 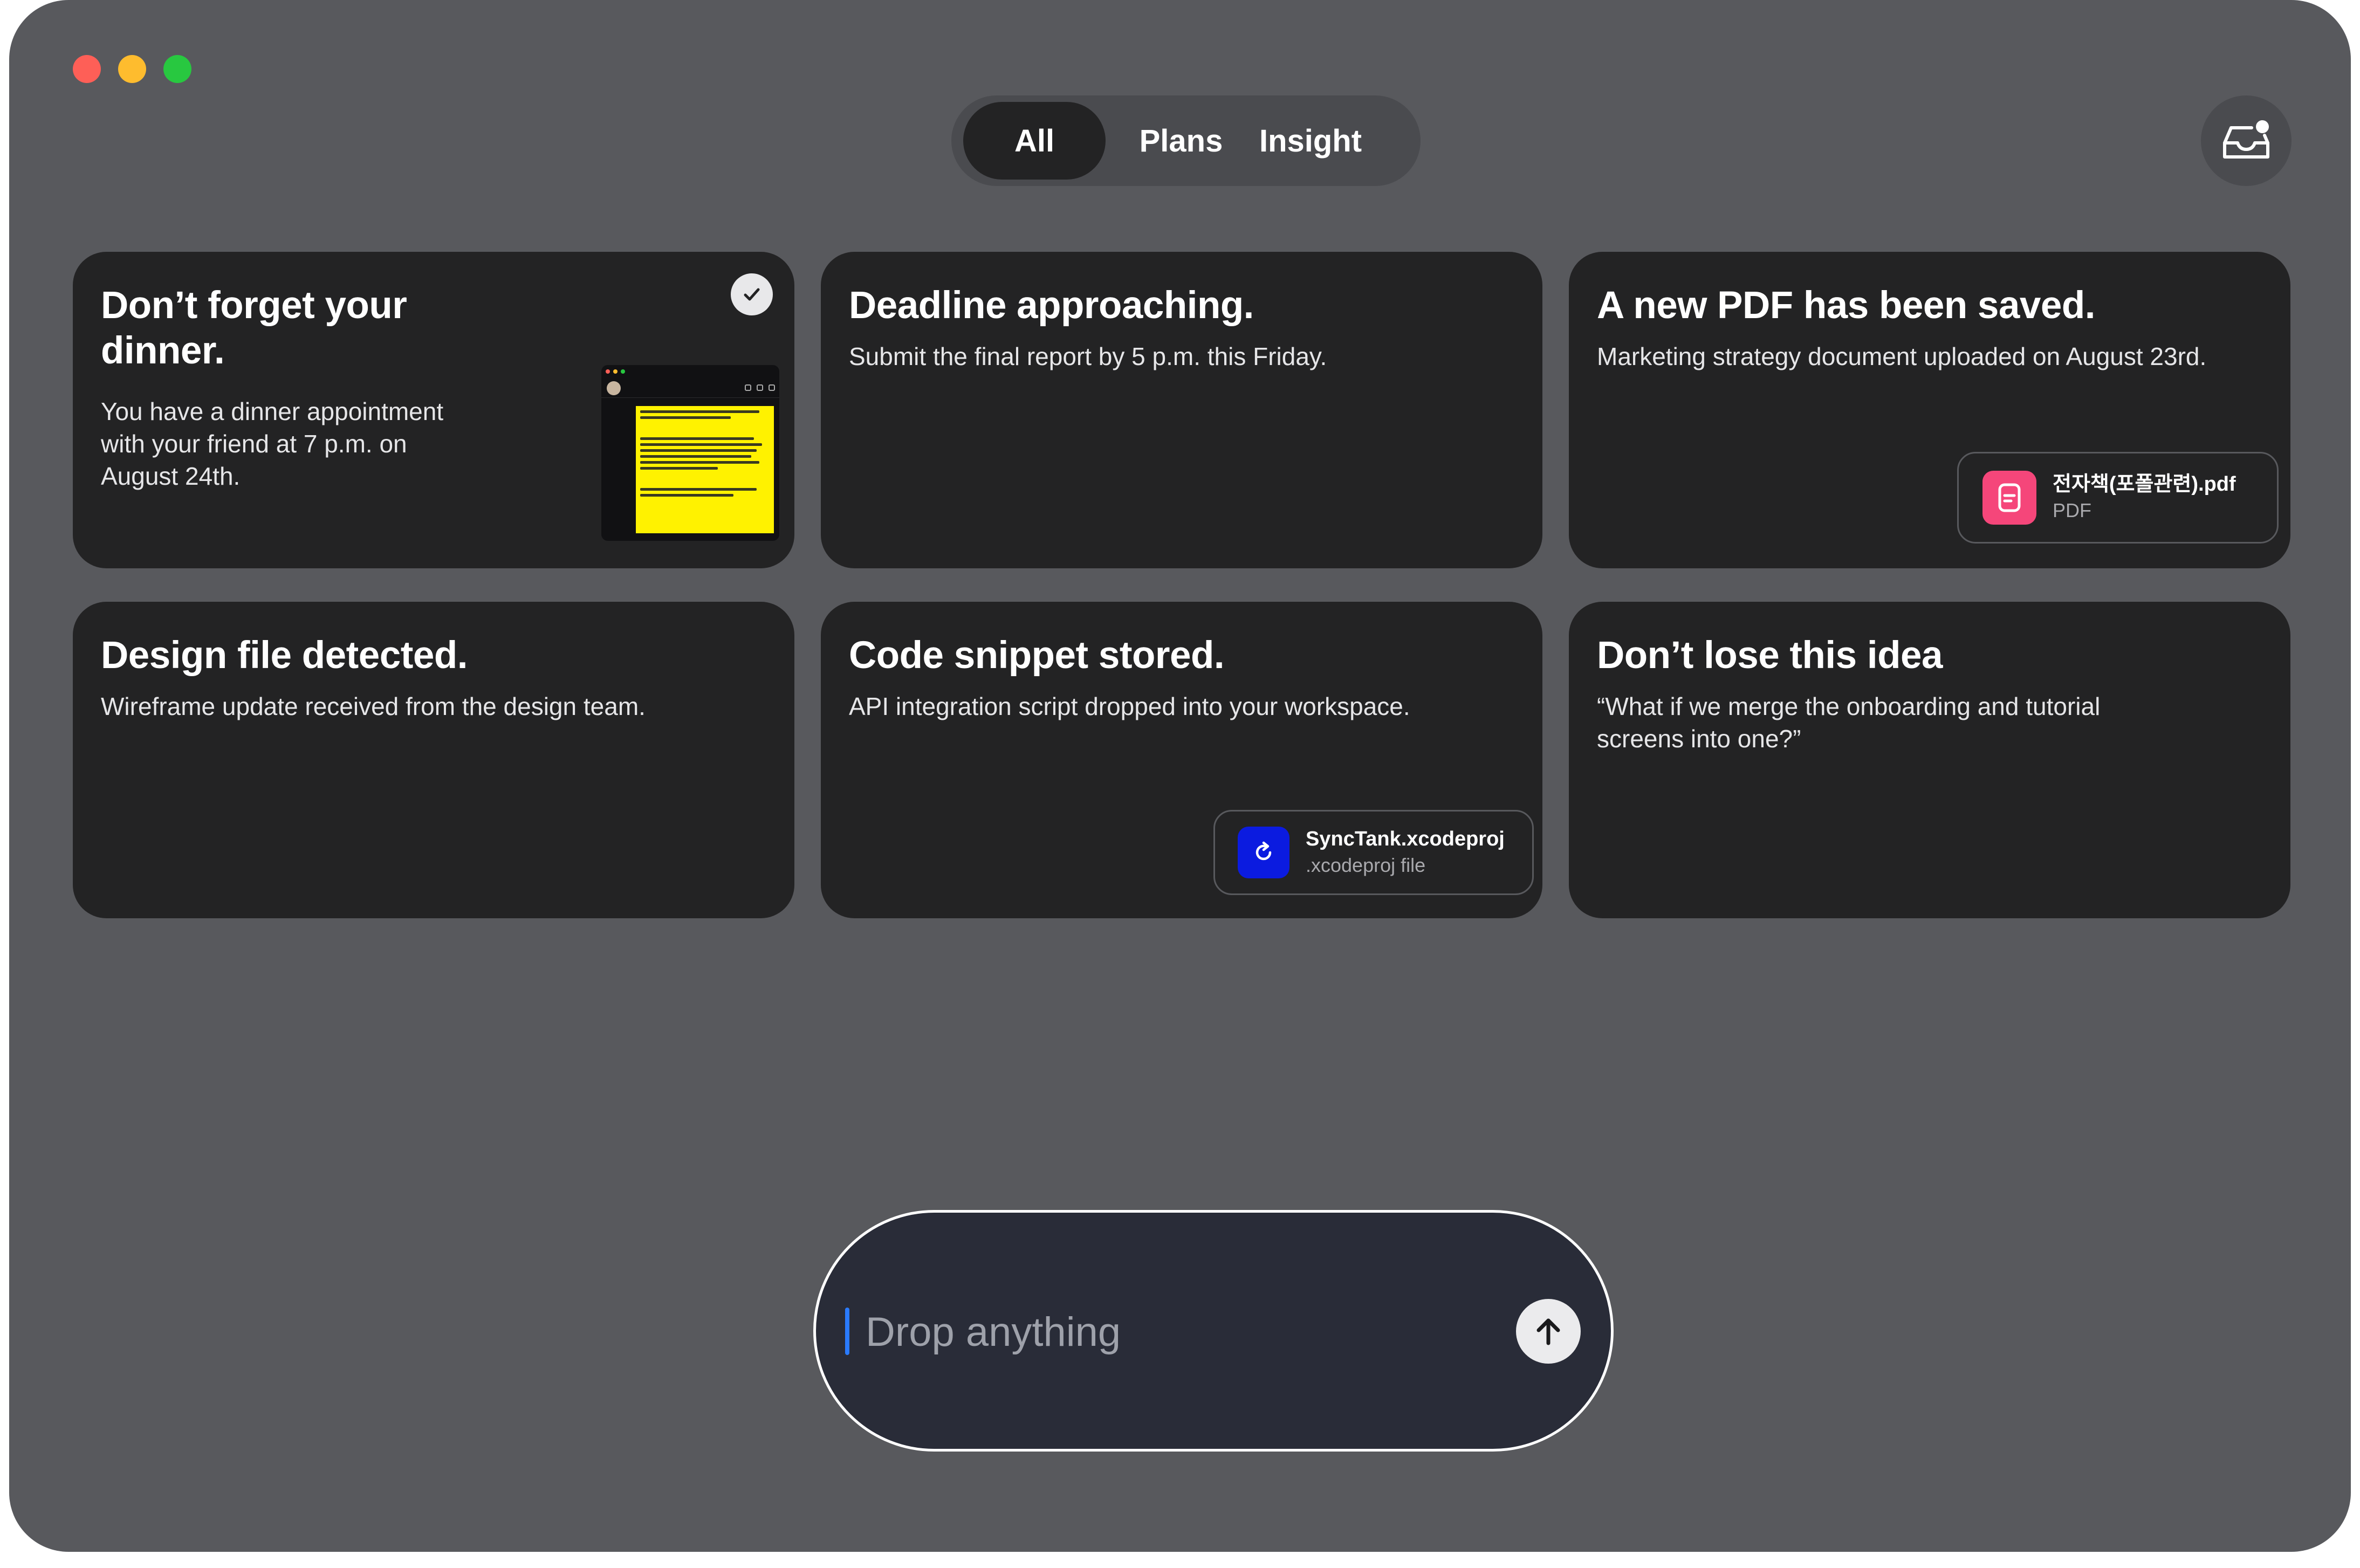 I want to click on close-button, so click(x=87, y=69).